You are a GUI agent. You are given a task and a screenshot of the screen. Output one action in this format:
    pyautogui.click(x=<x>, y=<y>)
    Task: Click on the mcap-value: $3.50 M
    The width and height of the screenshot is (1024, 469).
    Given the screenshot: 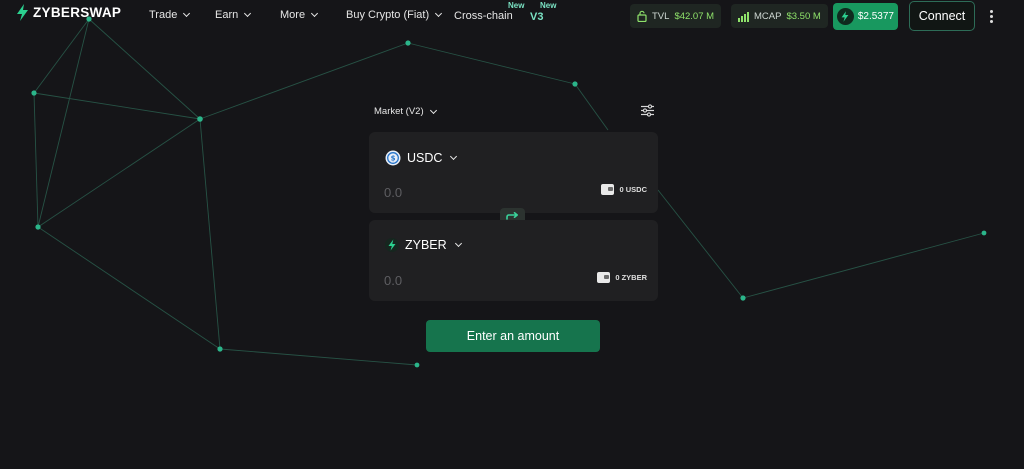 What is the action you would take?
    pyautogui.click(x=803, y=16)
    